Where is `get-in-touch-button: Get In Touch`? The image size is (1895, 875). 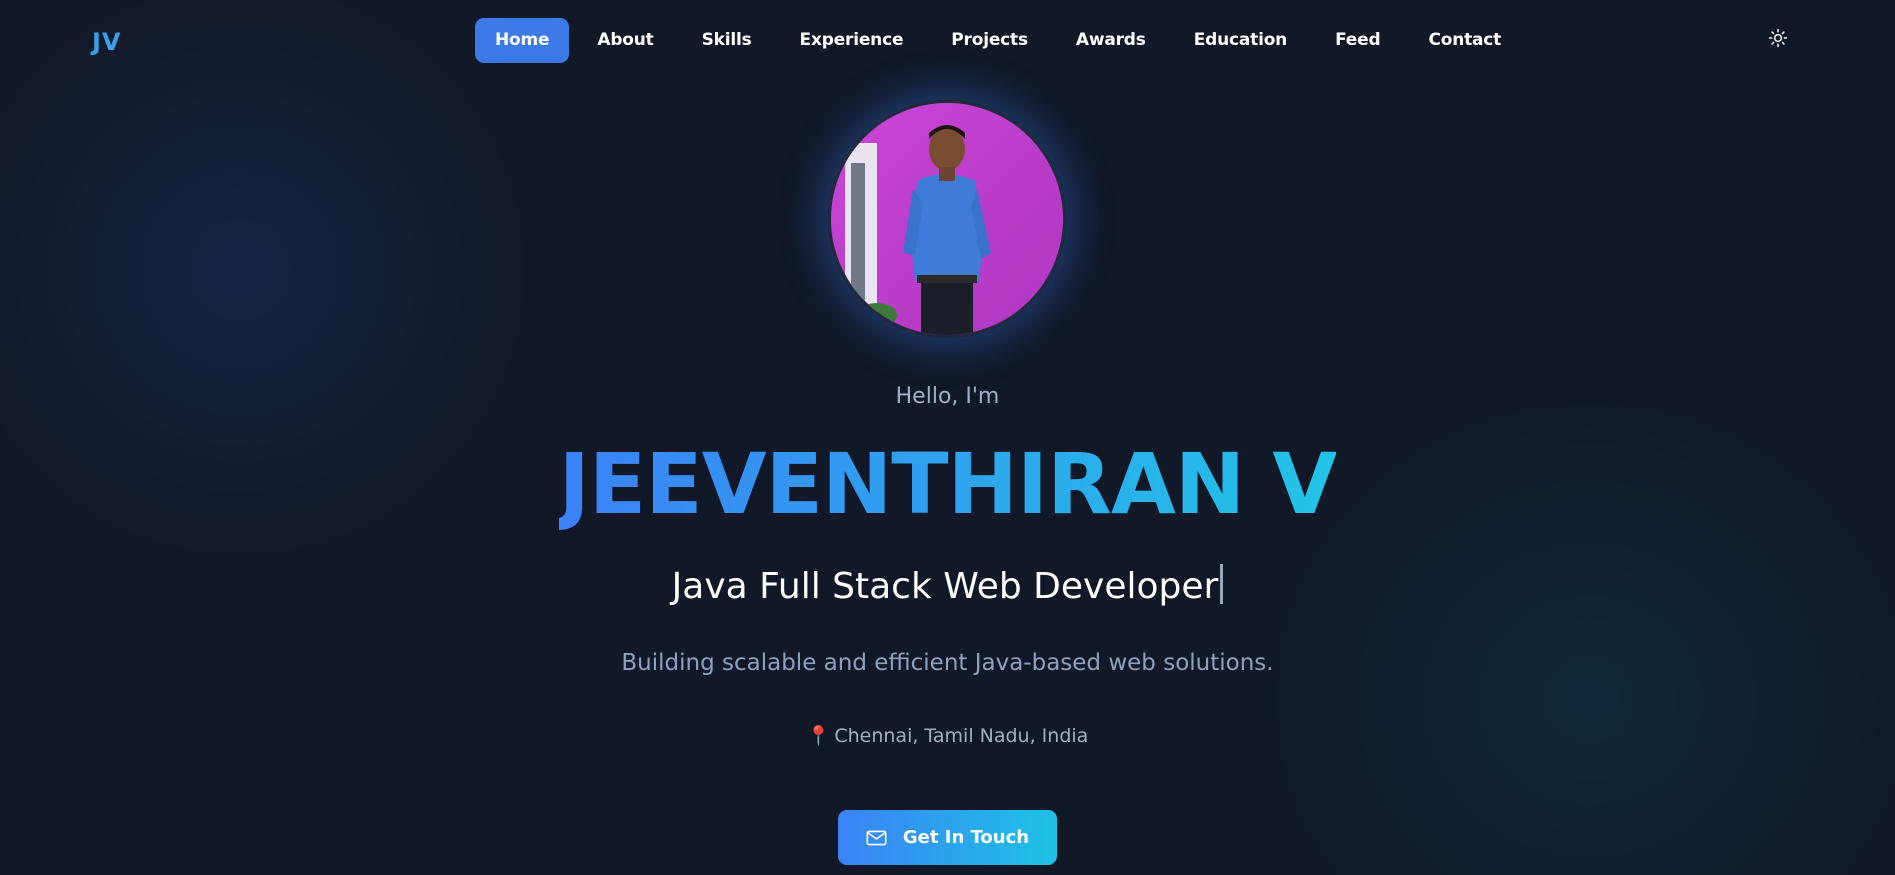
get-in-touch-button: Get In Touch is located at coordinates (947, 837).